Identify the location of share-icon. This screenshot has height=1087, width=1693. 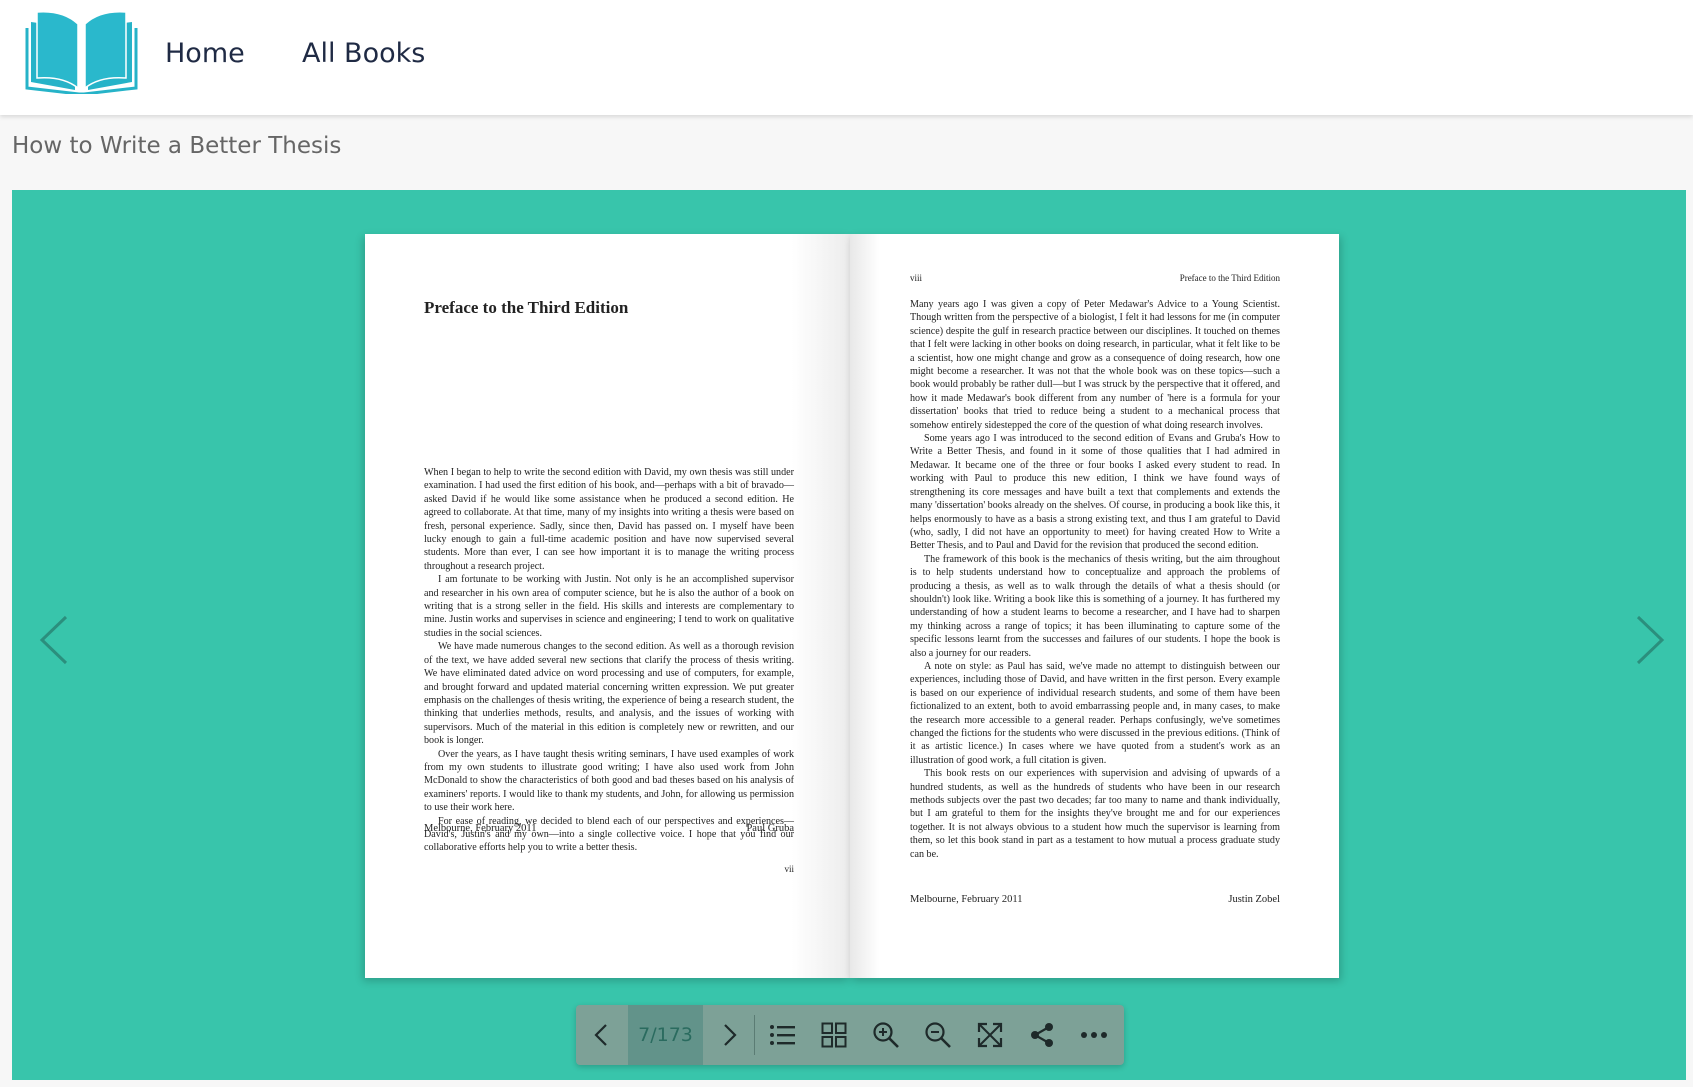
(1042, 1035).